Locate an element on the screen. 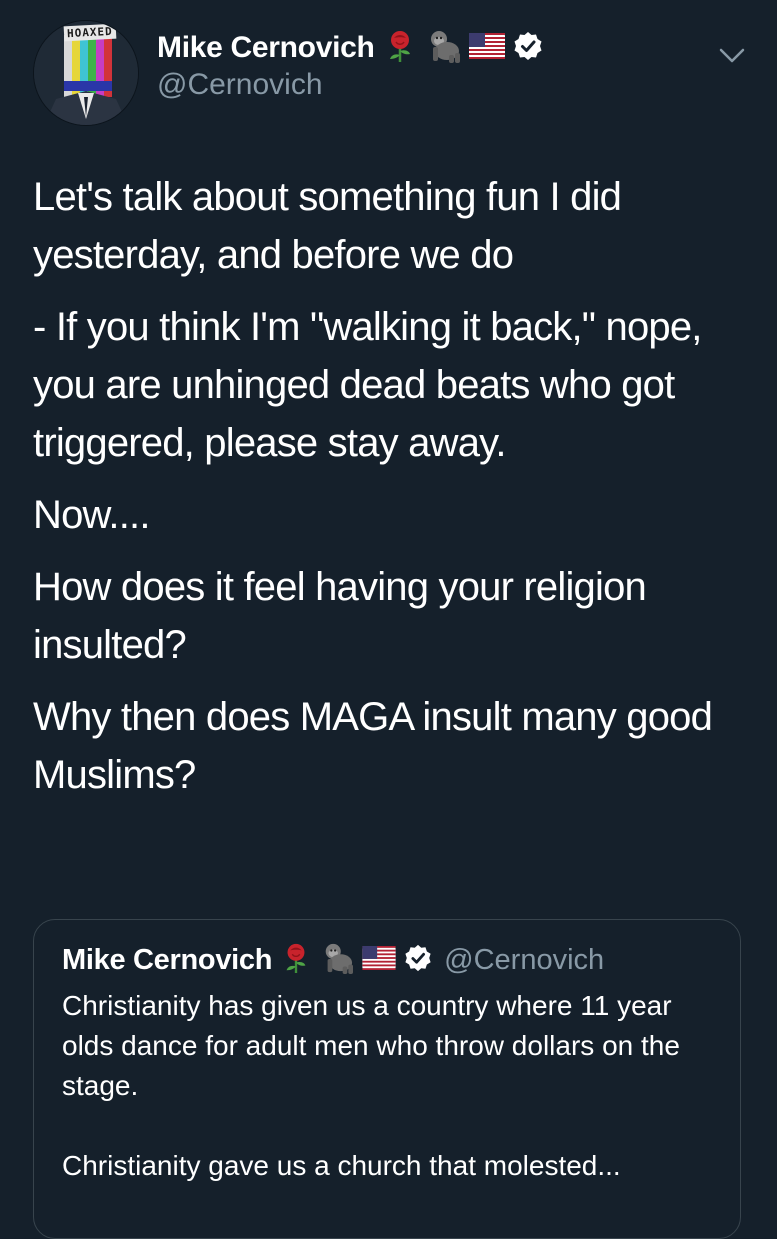 The image size is (777, 1239). quoted-author-display-name: Mike Cernovich is located at coordinates (167, 959).